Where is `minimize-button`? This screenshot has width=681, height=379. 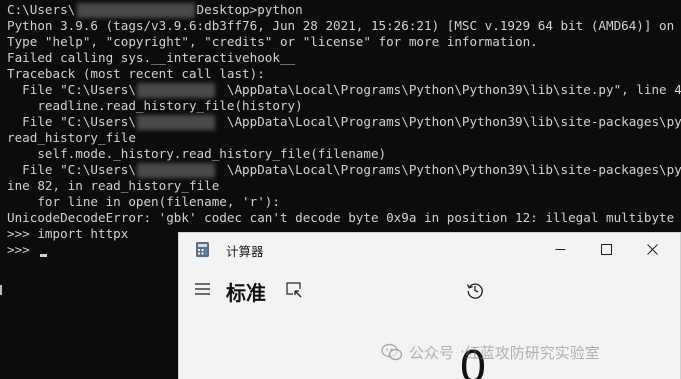 minimize-button is located at coordinates (560, 249).